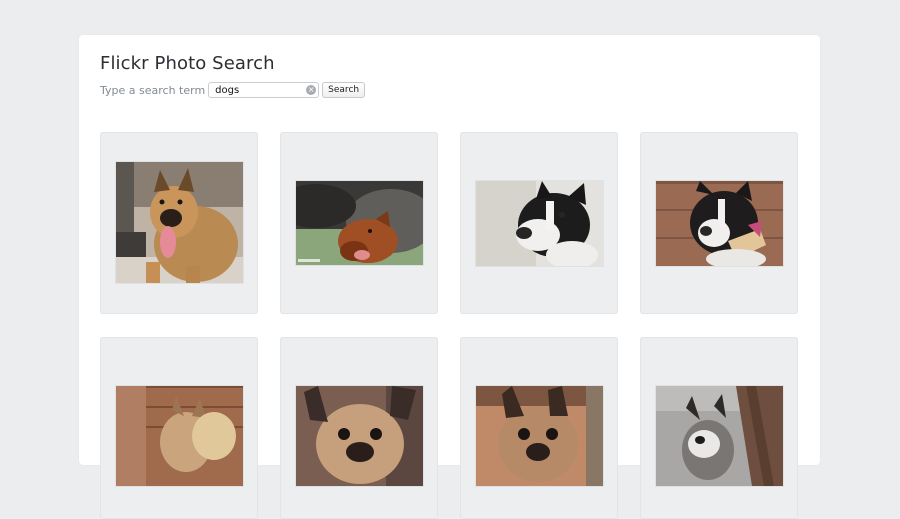 Image resolution: width=900 pixels, height=519 pixels. Describe the element at coordinates (344, 90) in the screenshot. I see `search-button: Search` at that location.